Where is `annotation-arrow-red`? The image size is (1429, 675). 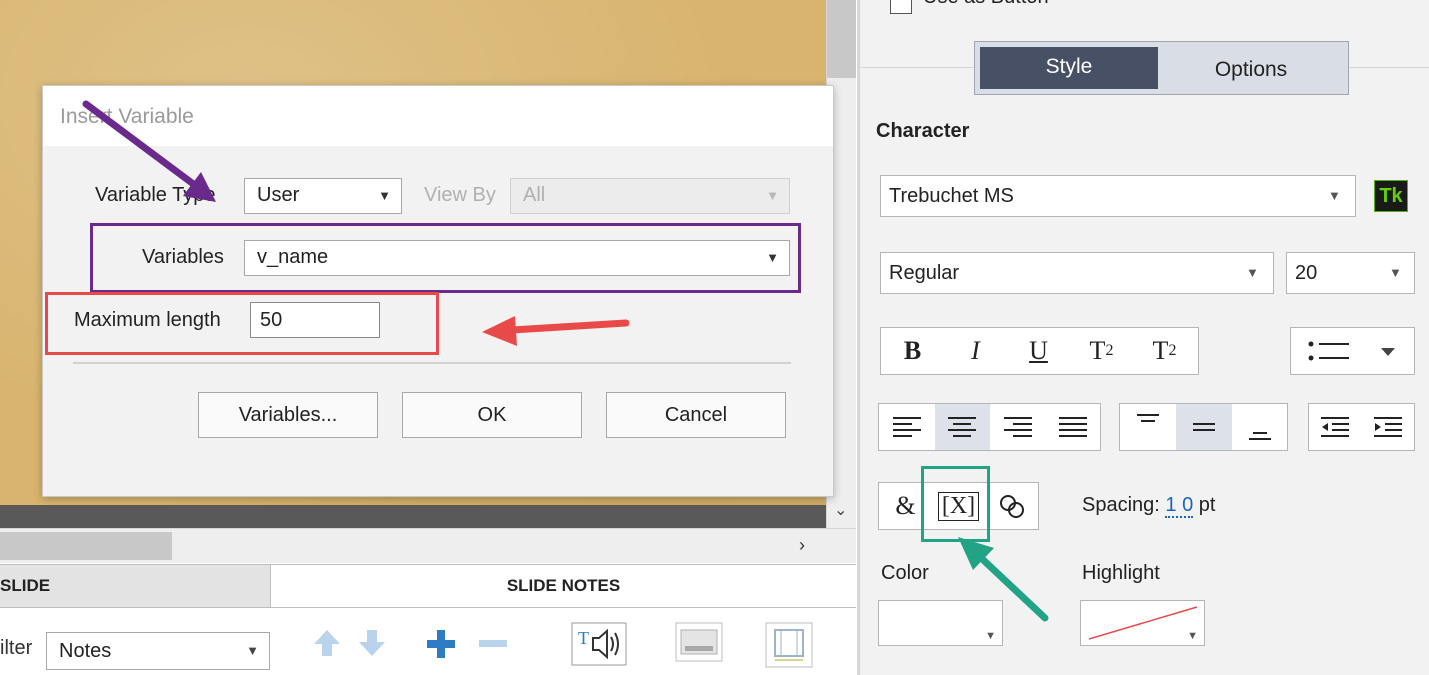
annotation-arrow-red is located at coordinates (556, 331).